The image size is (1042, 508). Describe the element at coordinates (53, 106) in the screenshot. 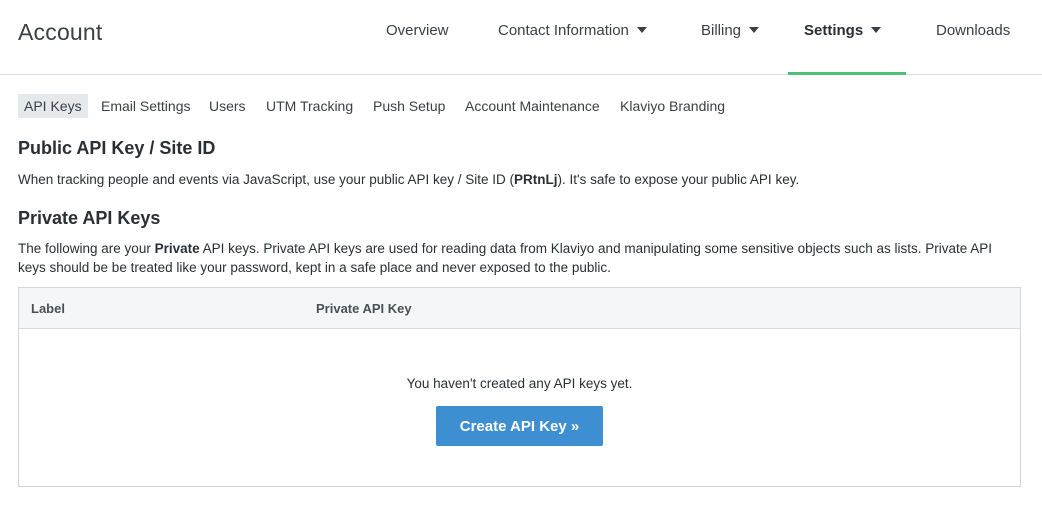

I see `subnav-api-keys: API Keys` at that location.